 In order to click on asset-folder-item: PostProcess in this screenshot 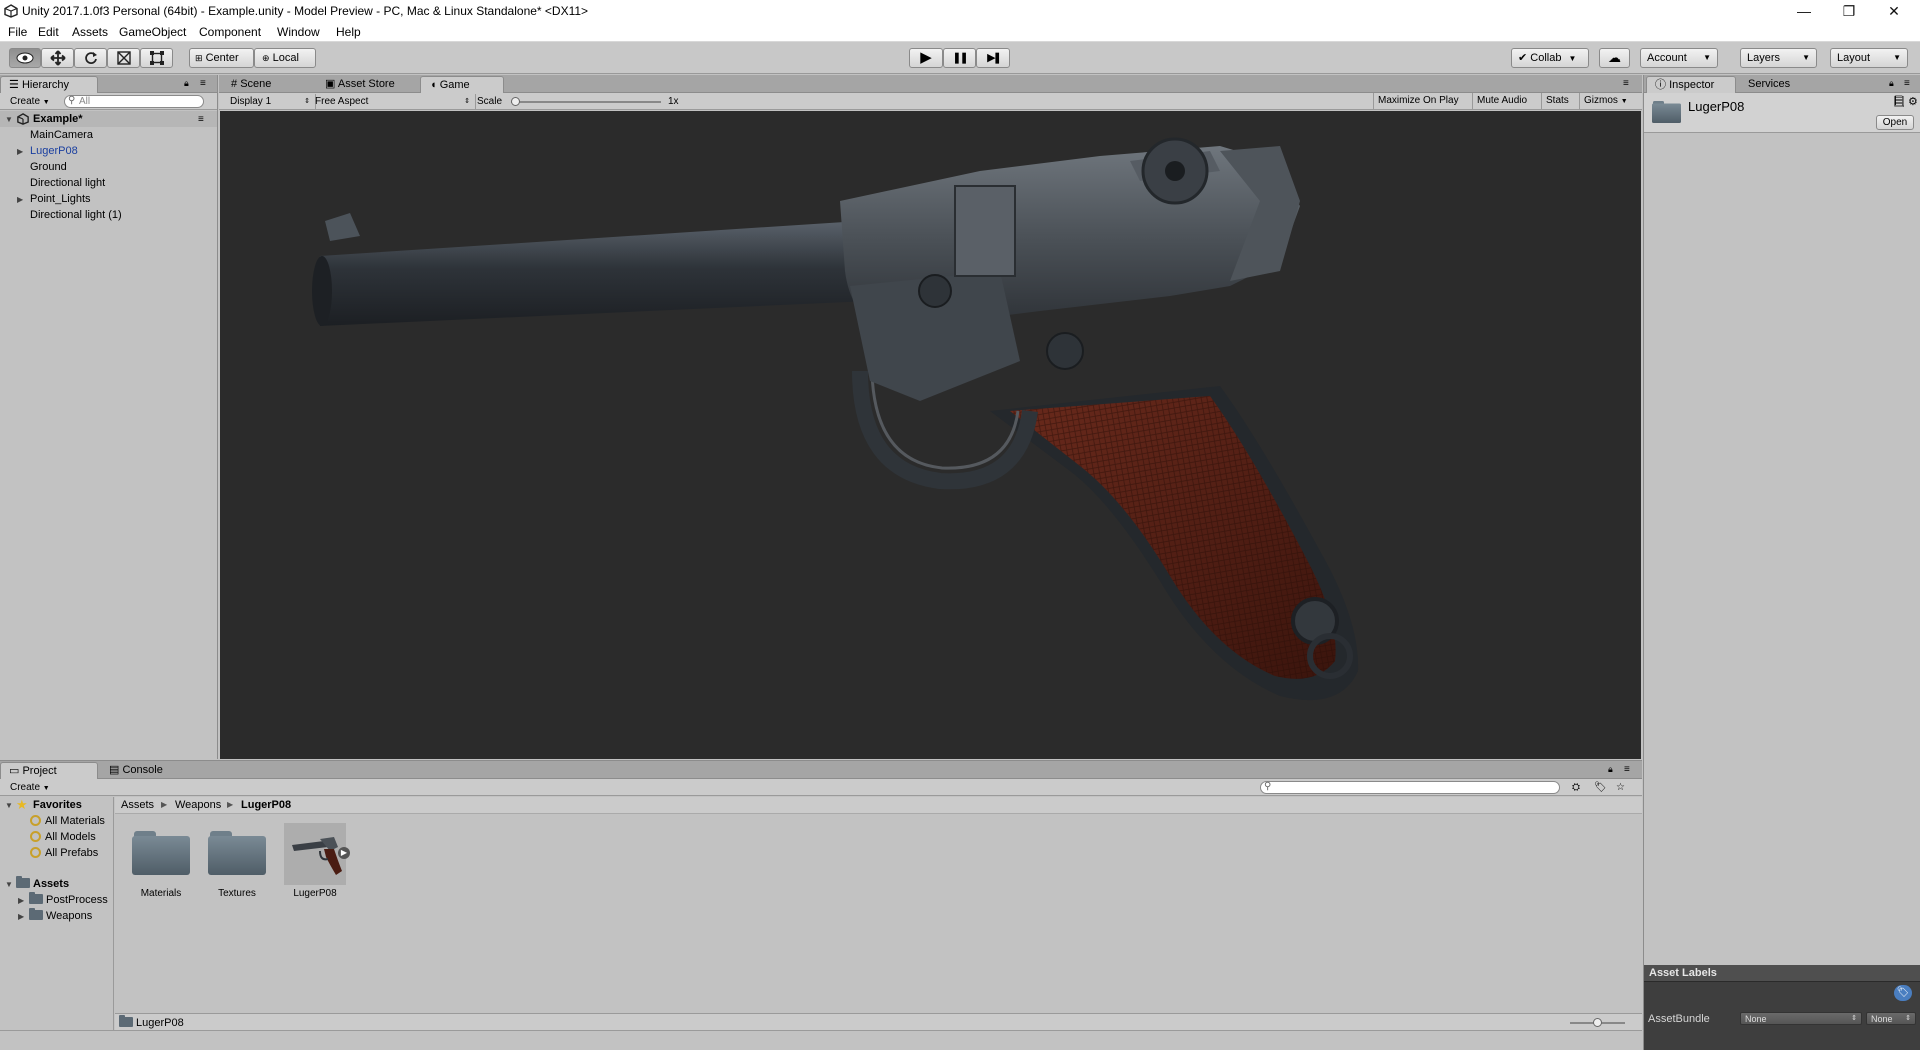, I will do `click(68, 900)`.